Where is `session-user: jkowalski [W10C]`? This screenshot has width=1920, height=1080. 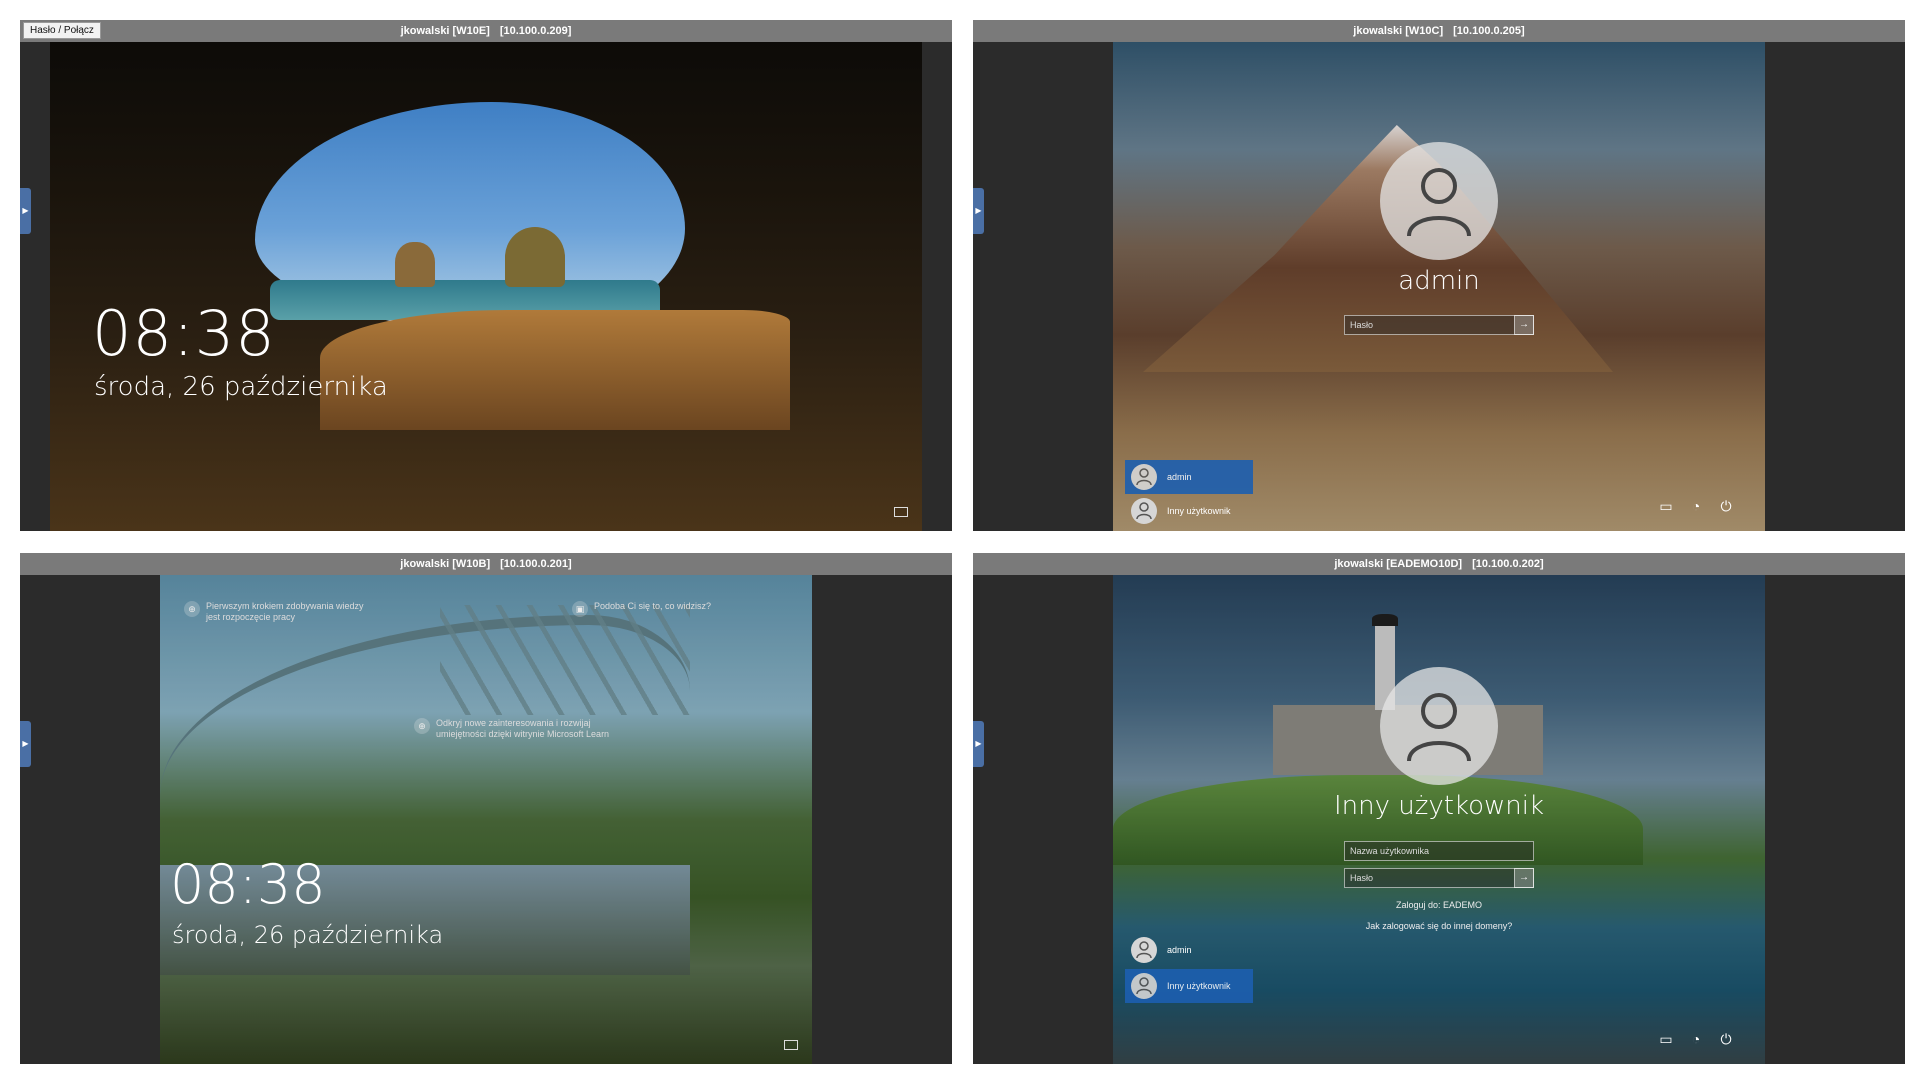 session-user: jkowalski [W10C] is located at coordinates (1398, 31).